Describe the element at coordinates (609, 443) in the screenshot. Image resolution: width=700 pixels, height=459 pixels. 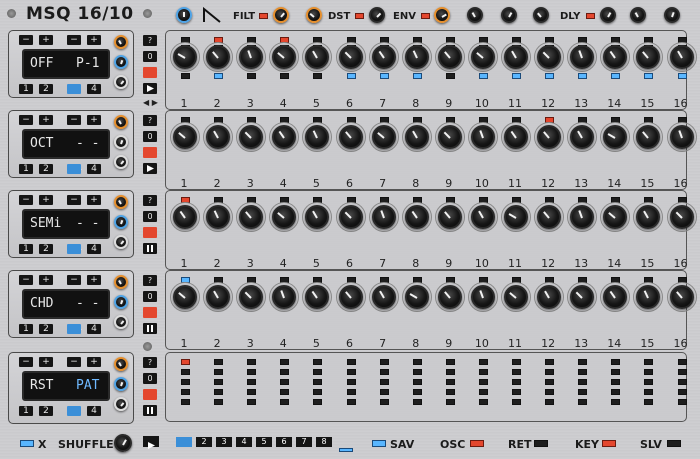
I see `key-led` at that location.